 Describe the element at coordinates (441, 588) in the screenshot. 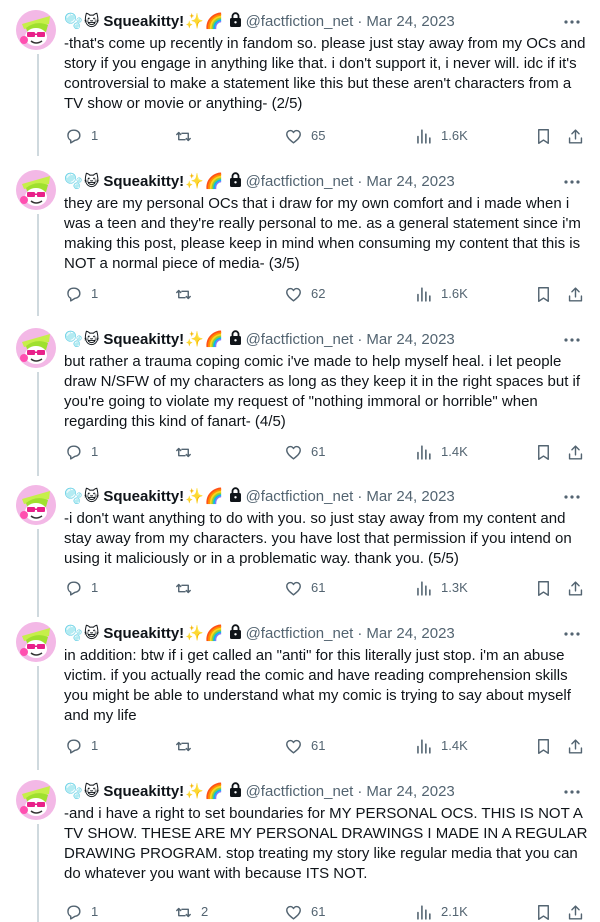

I see `views-button: 1.3K` at that location.